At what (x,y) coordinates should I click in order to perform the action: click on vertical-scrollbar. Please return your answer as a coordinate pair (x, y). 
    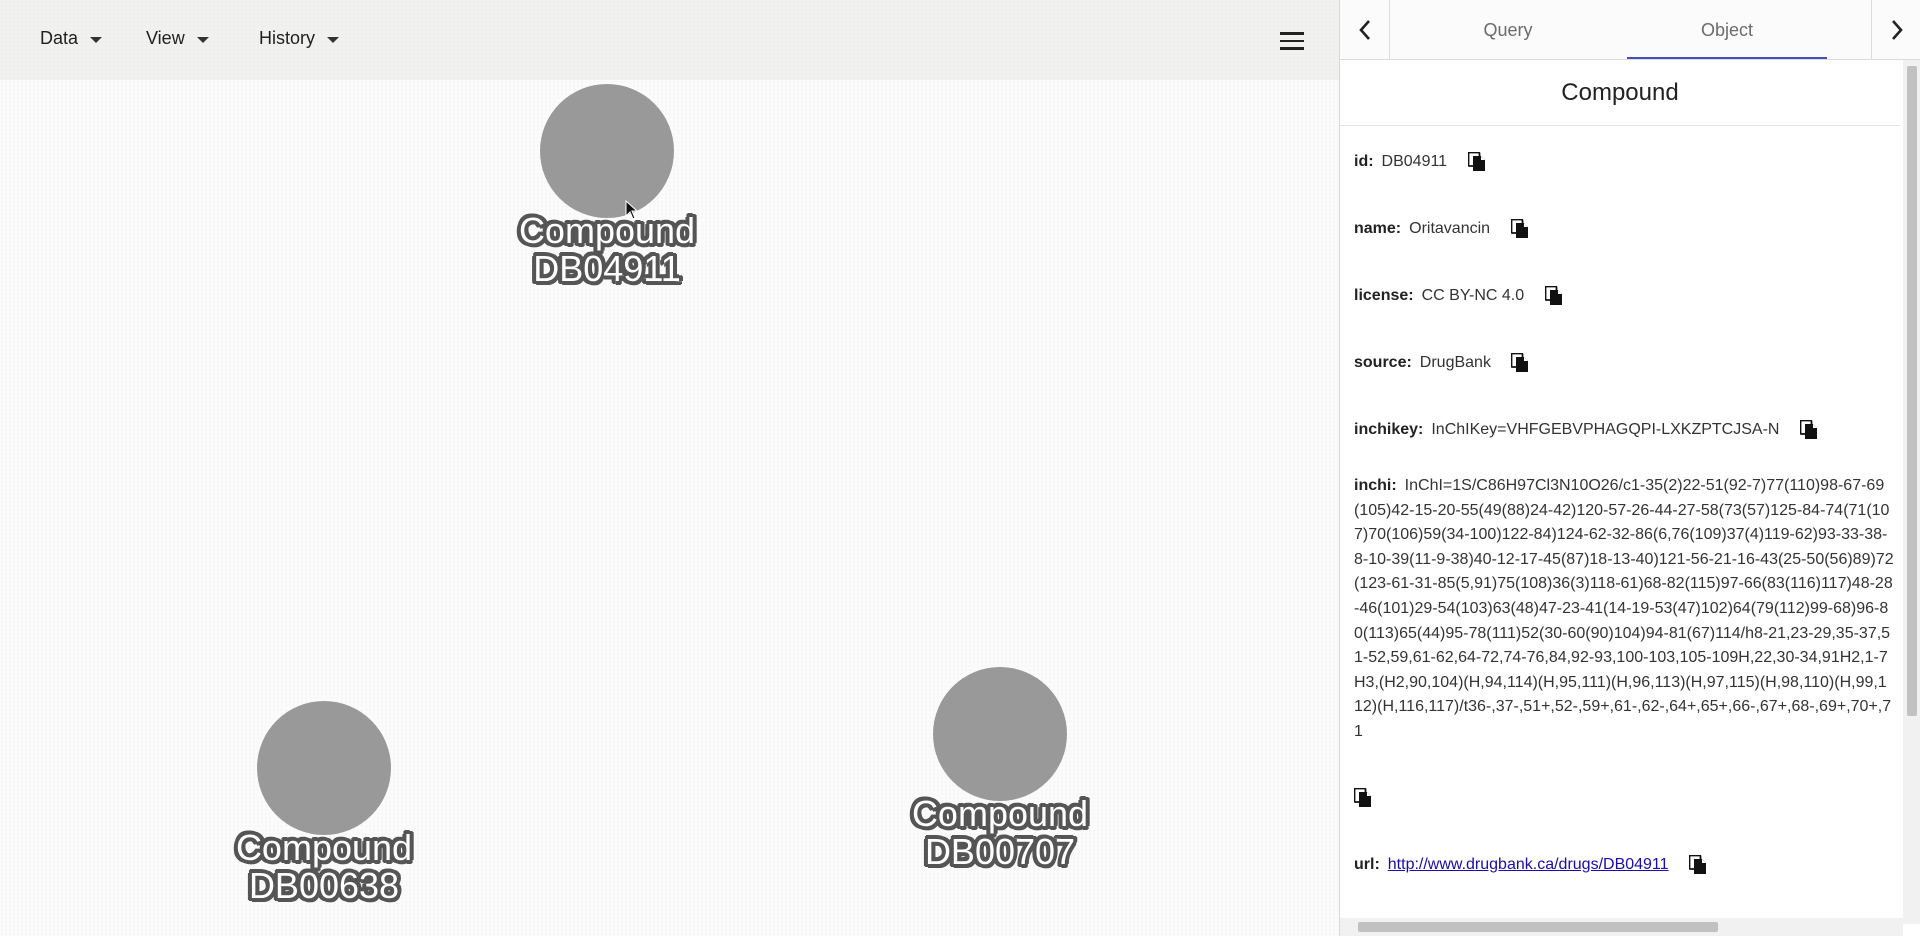
    Looking at the image, I should click on (1911, 492).